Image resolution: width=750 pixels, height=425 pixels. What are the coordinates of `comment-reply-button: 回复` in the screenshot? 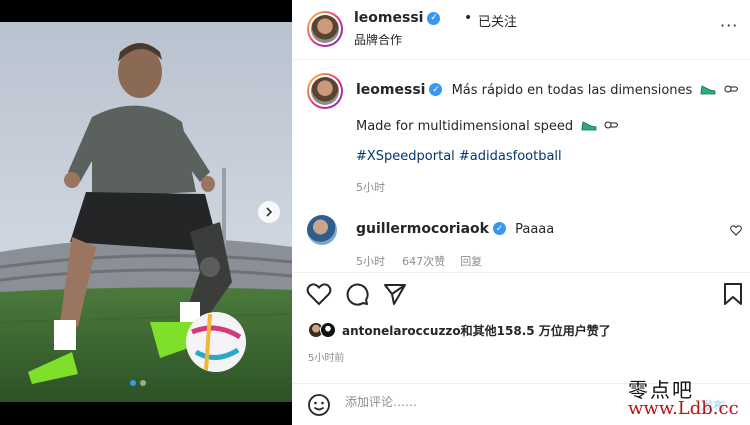 It's located at (471, 261).